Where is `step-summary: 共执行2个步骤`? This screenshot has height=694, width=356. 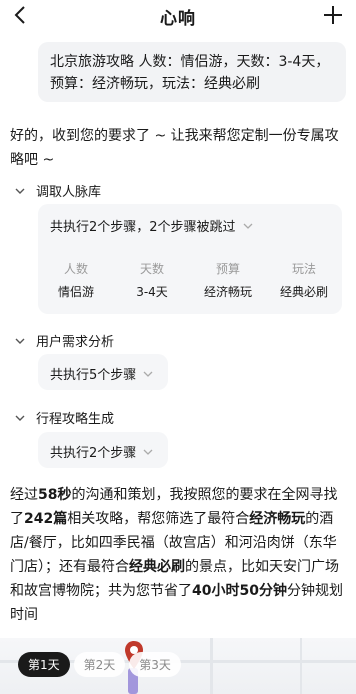 step-summary: 共执行2个步骤 is located at coordinates (93, 453).